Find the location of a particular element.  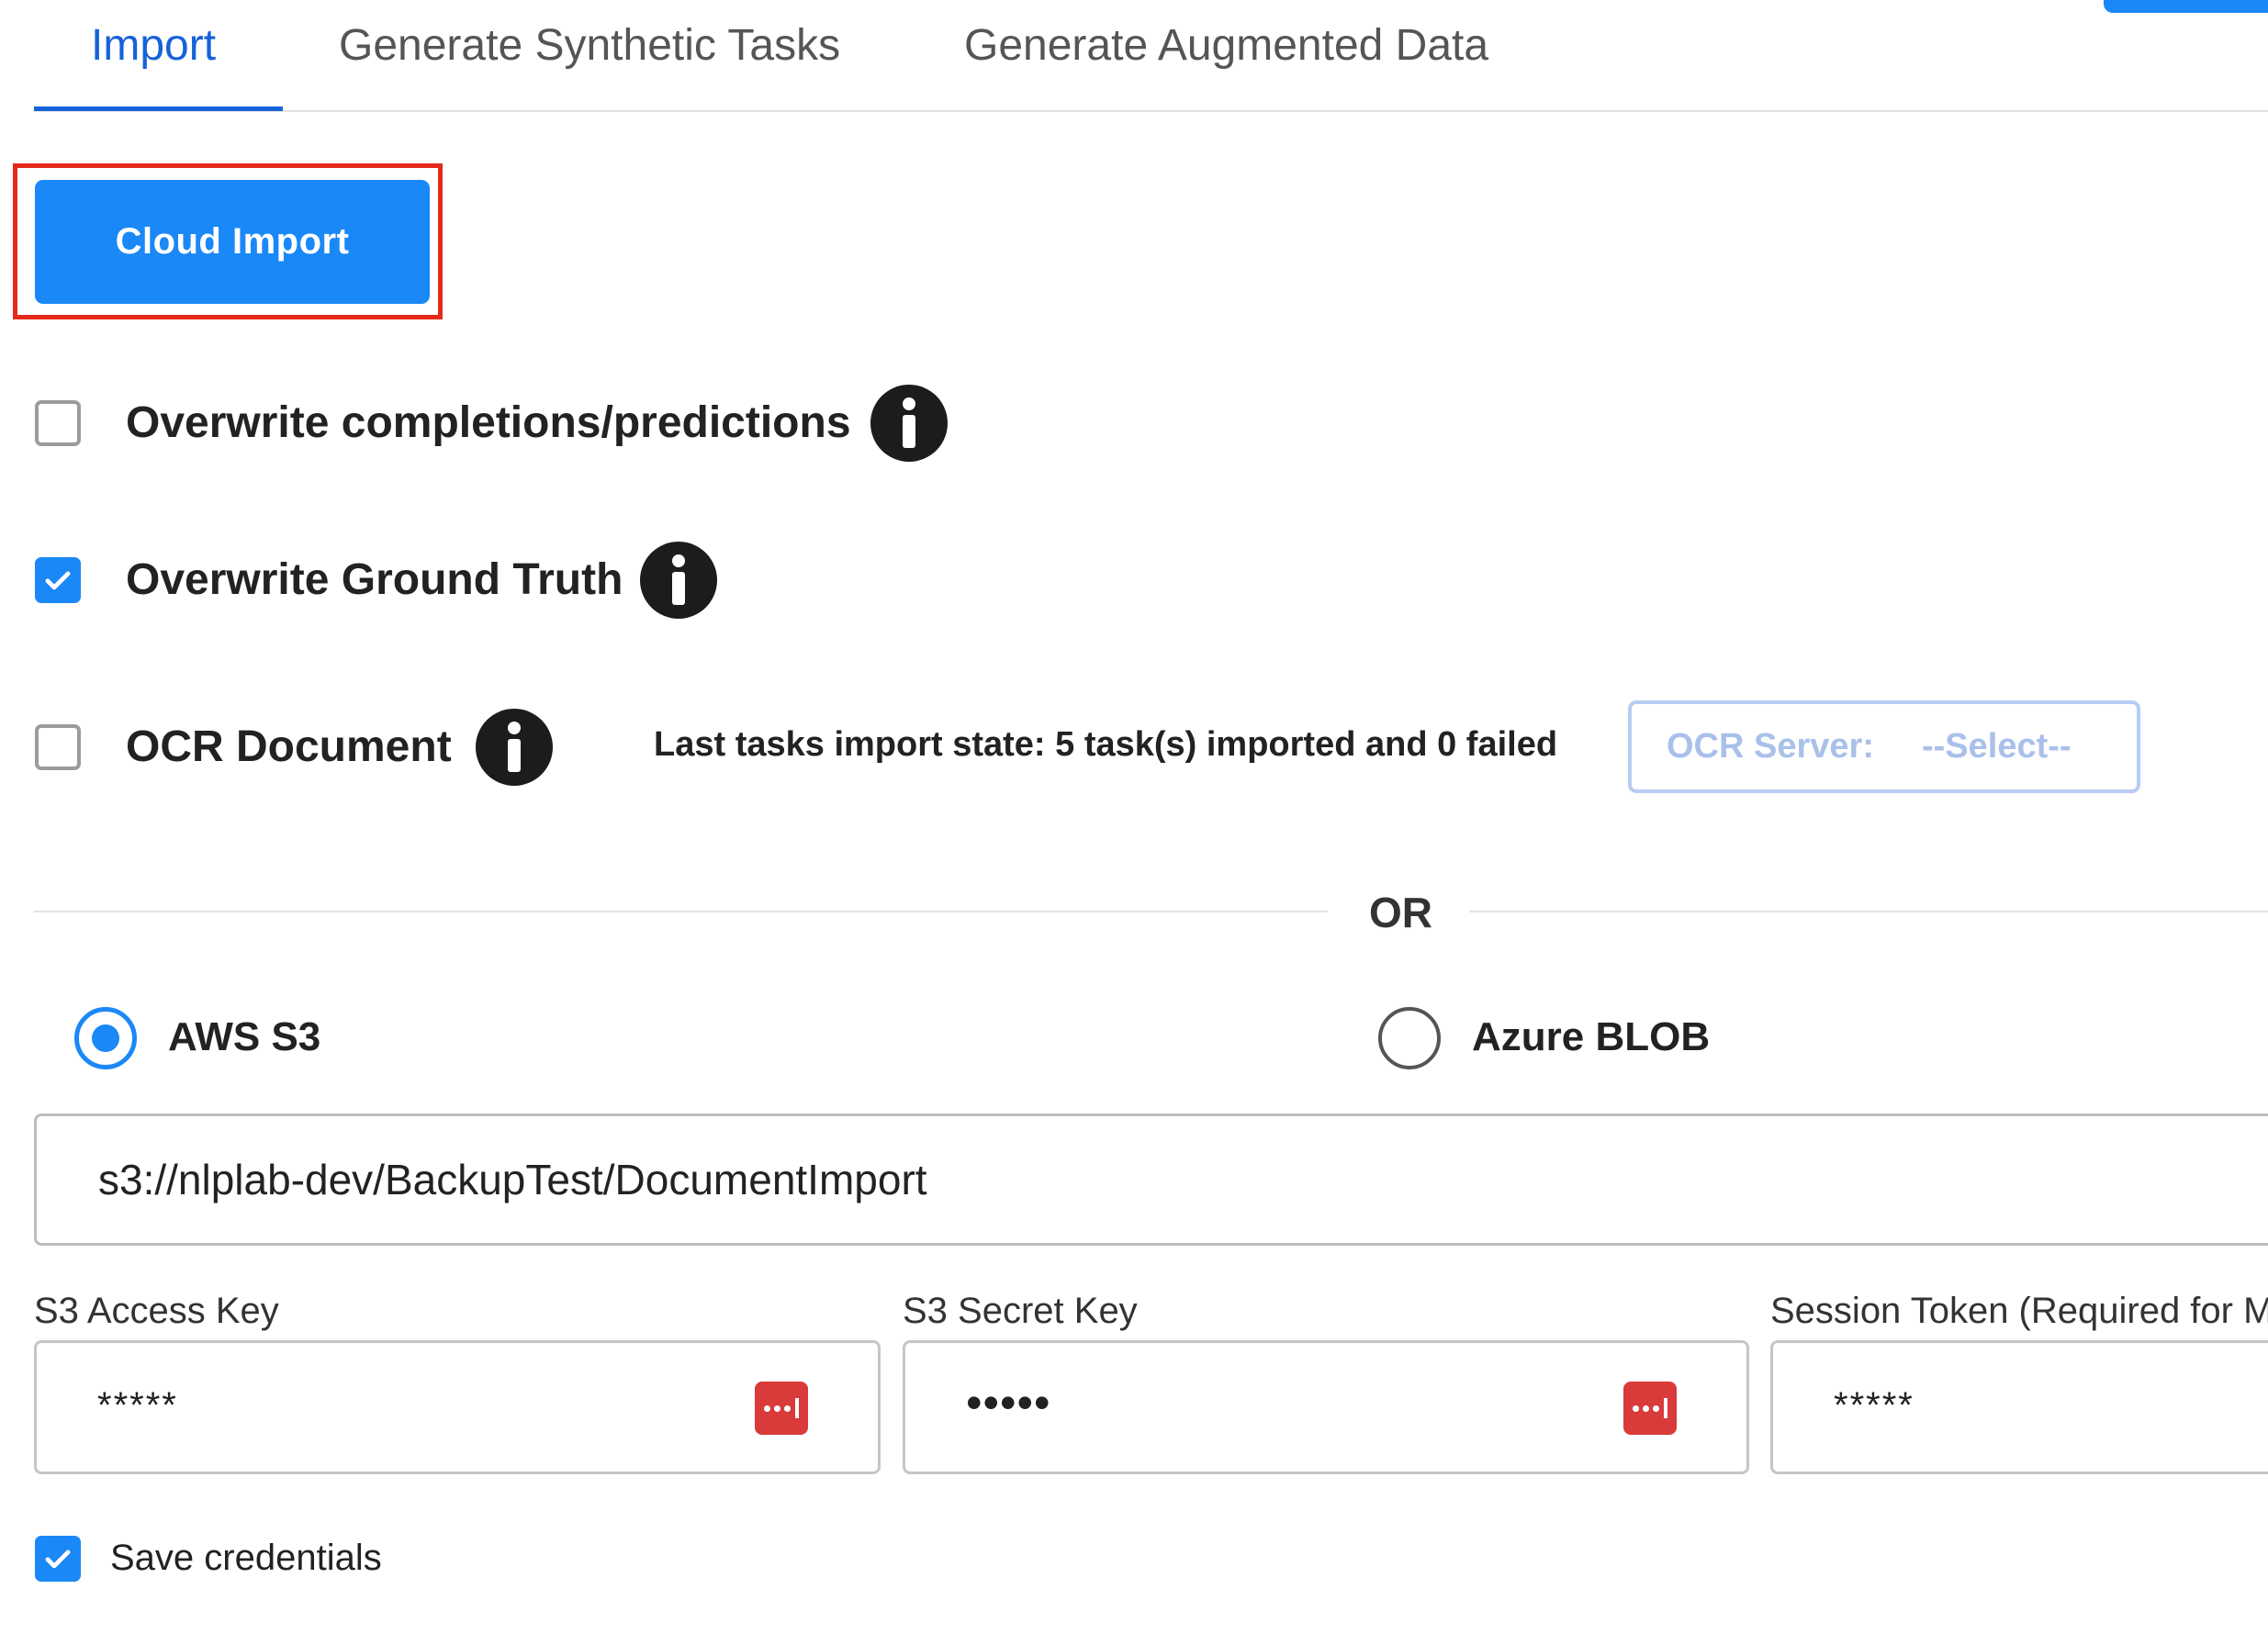

s3-access-key-value: ***** is located at coordinates (138, 1405).